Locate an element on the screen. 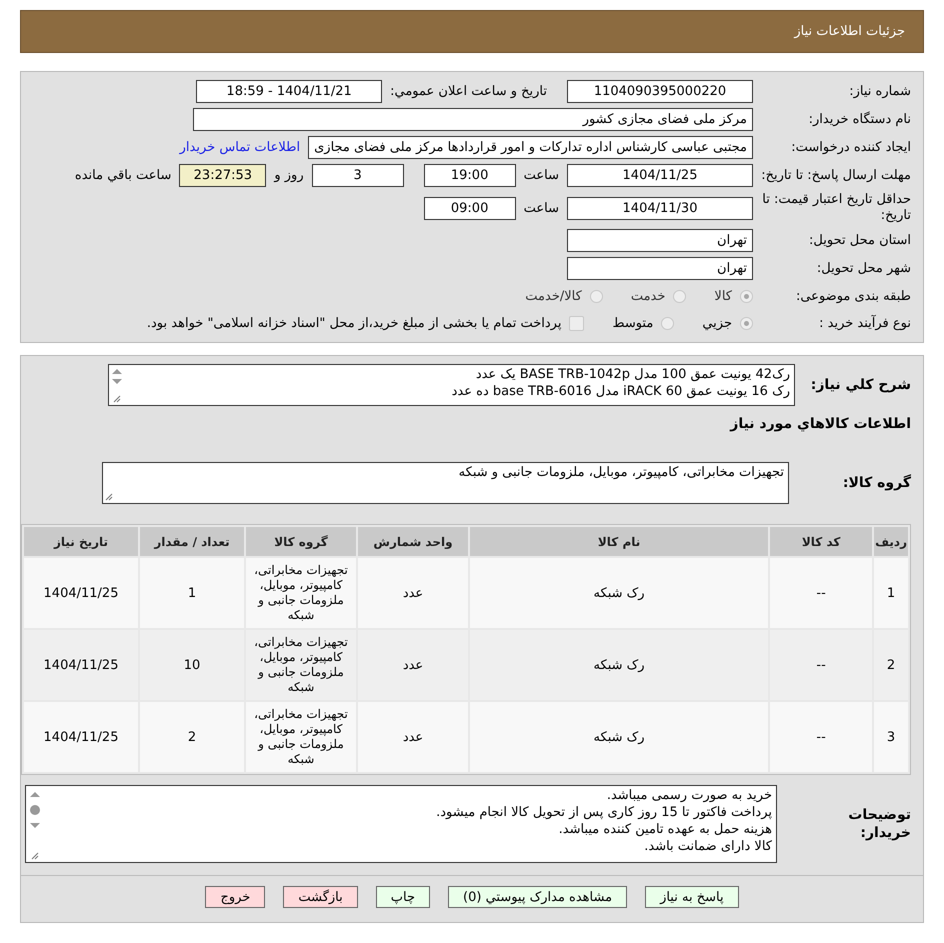 Image resolution: width=944 pixels, height=943 pixels. field-label: استان محل تحویل: is located at coordinates (859, 240).